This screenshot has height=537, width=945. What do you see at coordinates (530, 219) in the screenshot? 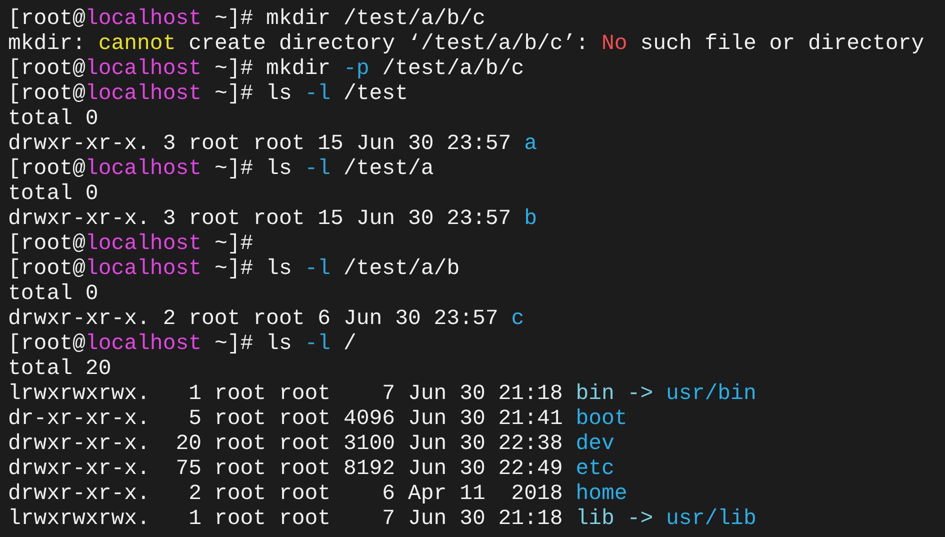
I see `directory-name: b` at bounding box center [530, 219].